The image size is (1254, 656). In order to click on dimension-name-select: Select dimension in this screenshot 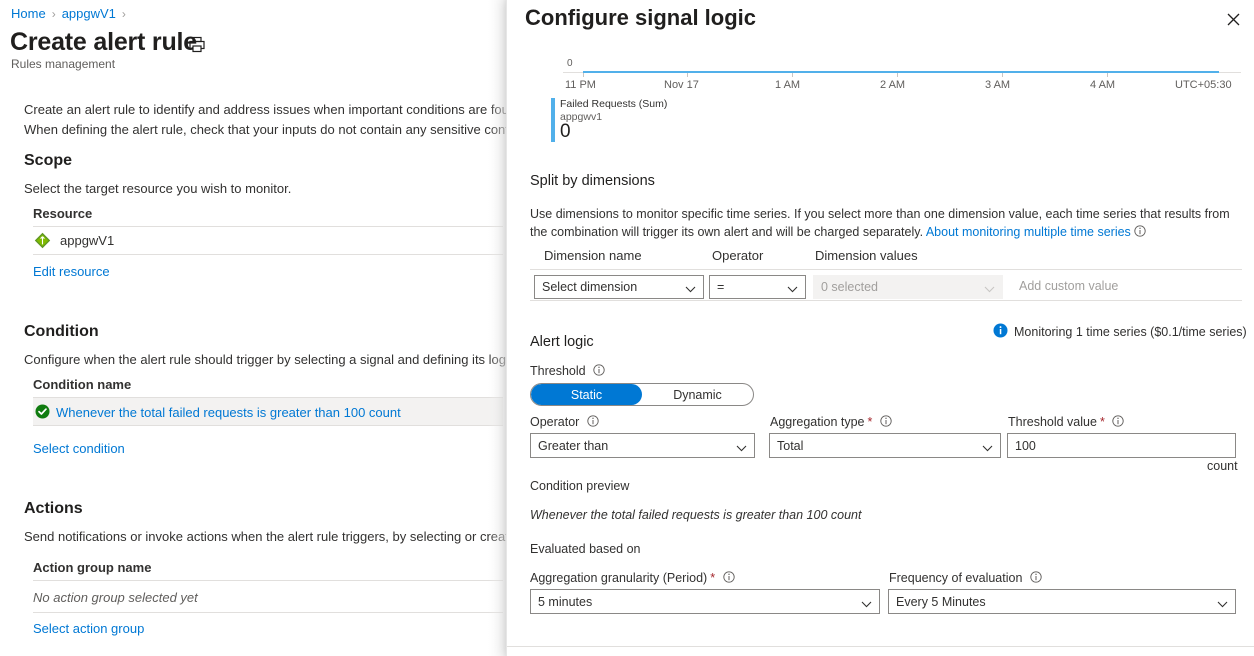, I will do `click(619, 287)`.